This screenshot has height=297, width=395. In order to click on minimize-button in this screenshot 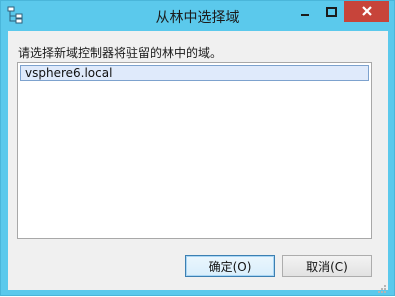, I will do `click(304, 11)`.